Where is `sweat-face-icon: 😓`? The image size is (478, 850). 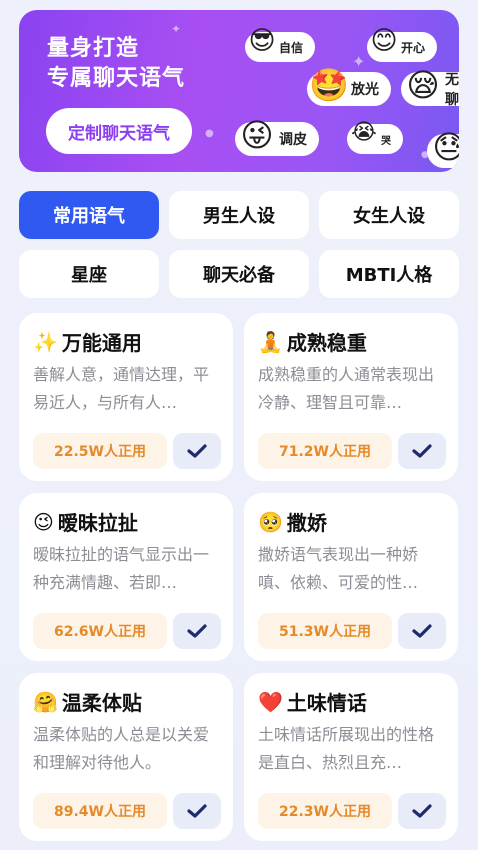
sweat-face-icon: 😓 is located at coordinates (445, 147).